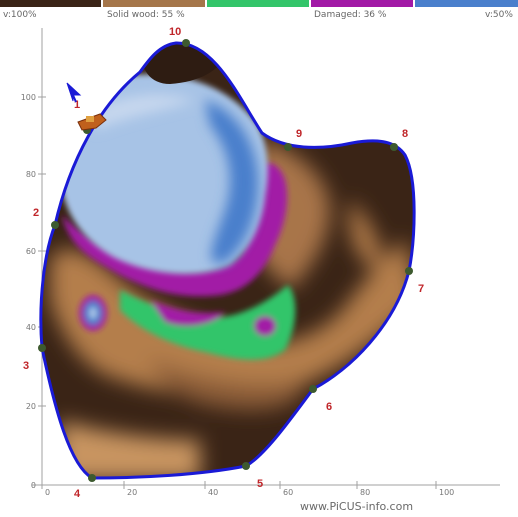 The image size is (518, 517). I want to click on sensor-label-6: 6, so click(329, 407).